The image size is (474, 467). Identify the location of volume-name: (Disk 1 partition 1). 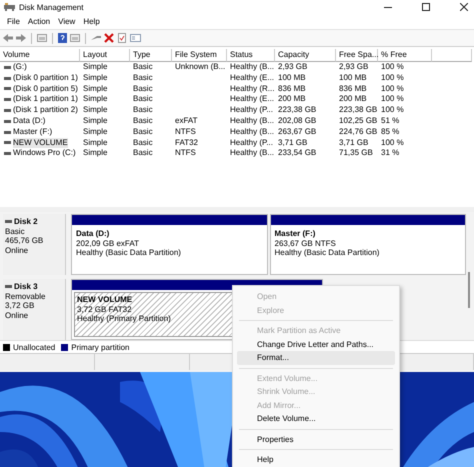
(45, 100).